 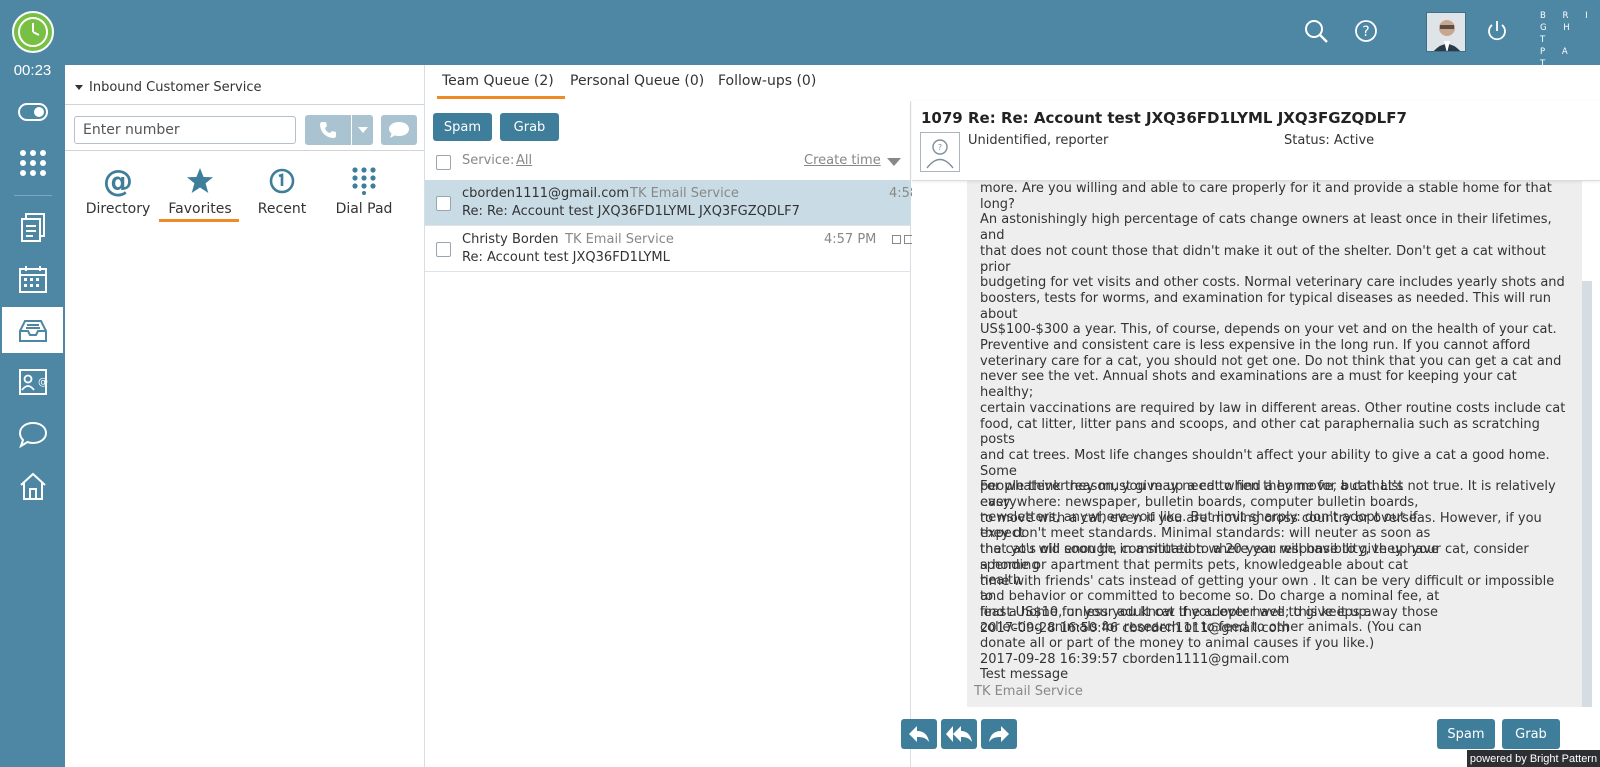 What do you see at coordinates (1038, 140) in the screenshot?
I see `reporter-name: Unidentified, reporter` at bounding box center [1038, 140].